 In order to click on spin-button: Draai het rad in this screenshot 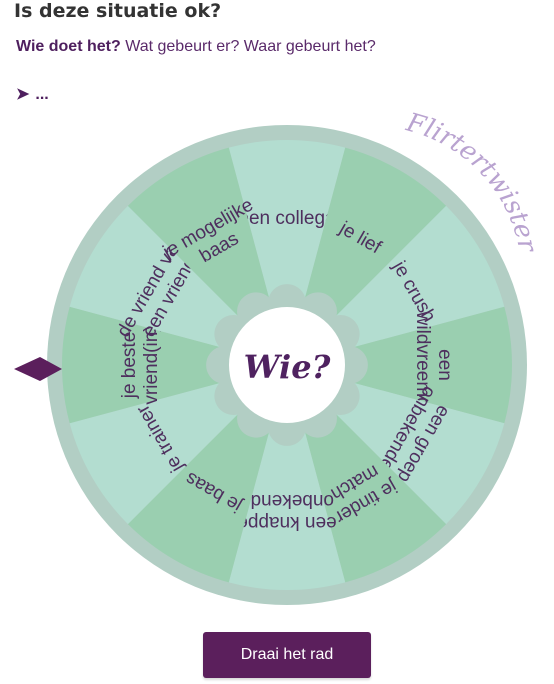, I will do `click(287, 655)`.